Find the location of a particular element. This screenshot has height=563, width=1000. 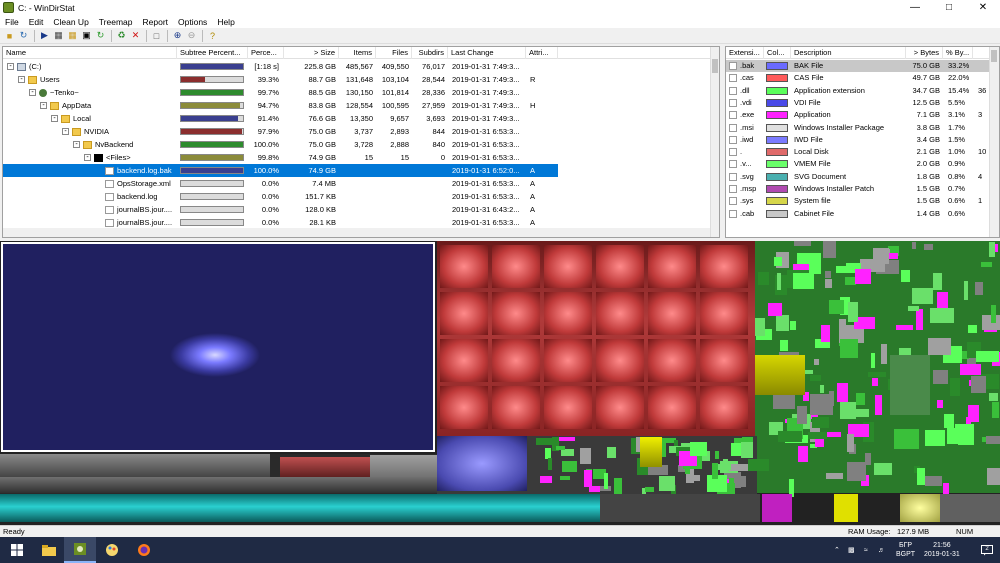

zoom-in-icon: ⊕ is located at coordinates (177, 35).